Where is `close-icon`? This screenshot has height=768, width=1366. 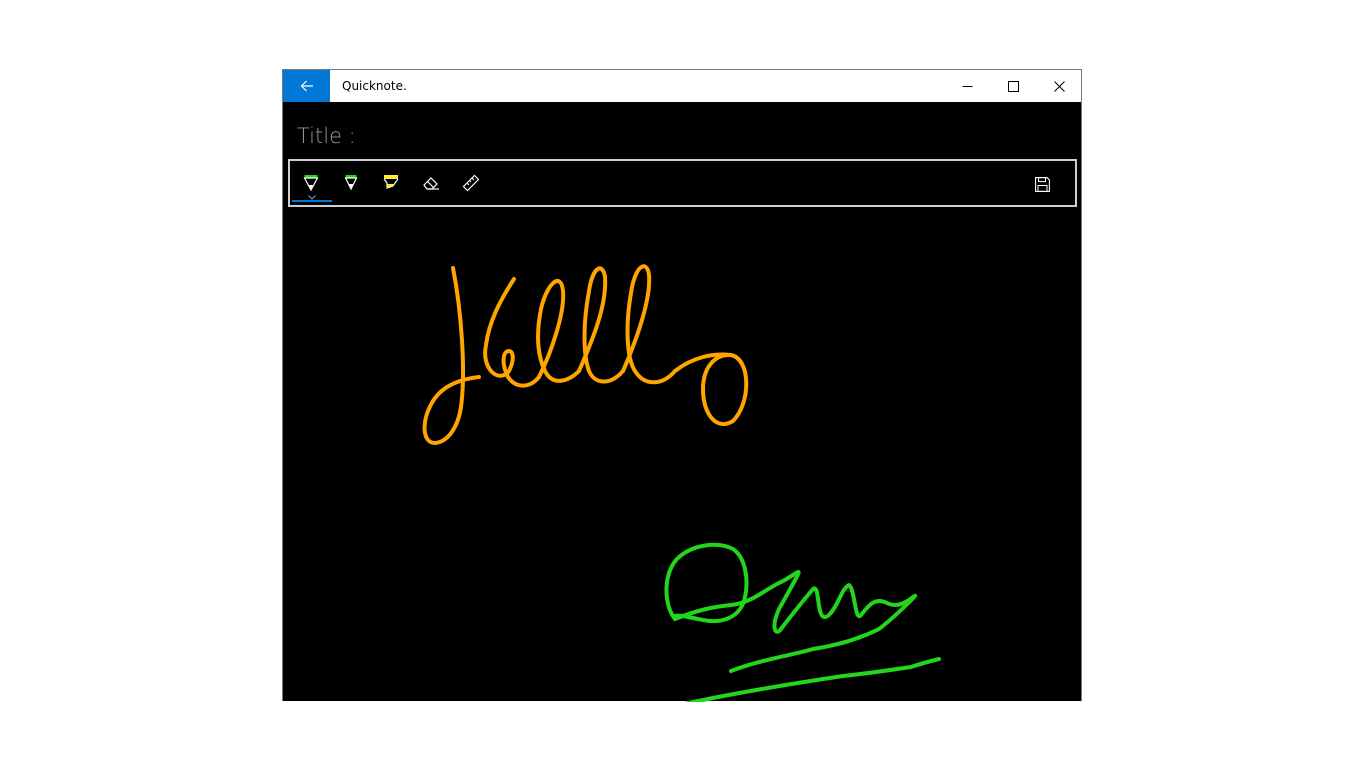 close-icon is located at coordinates (1059, 86).